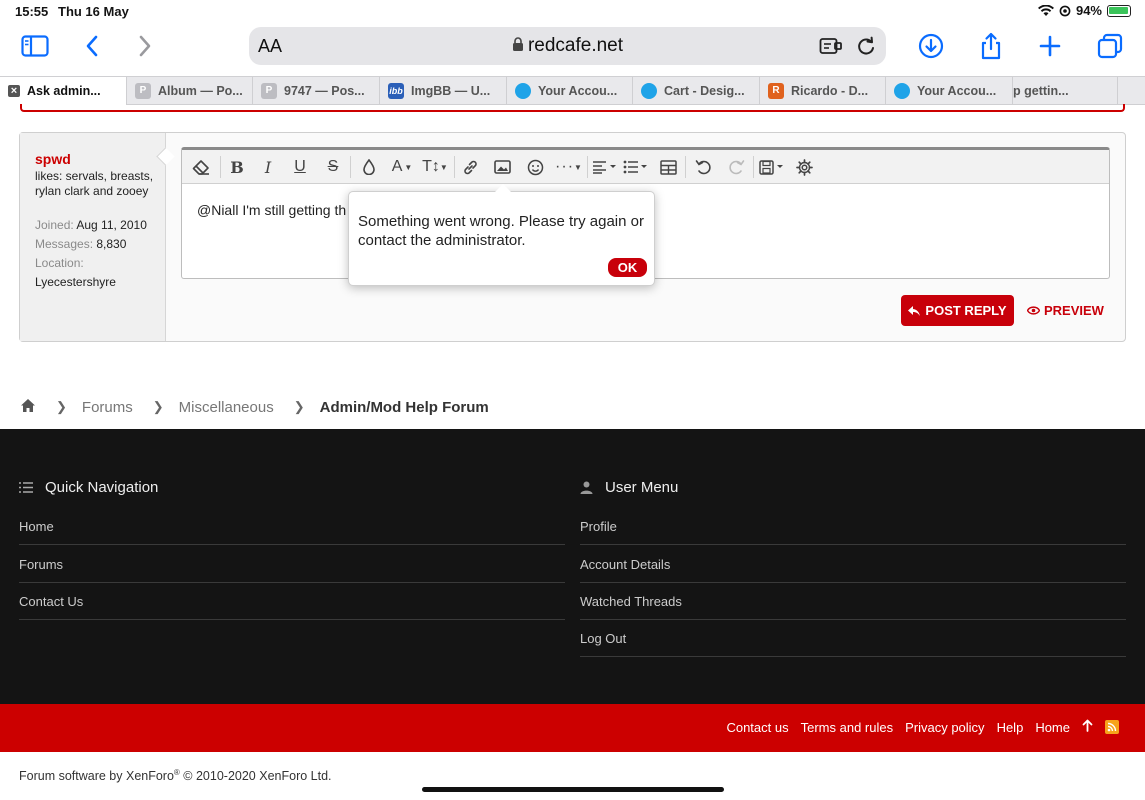  Describe the element at coordinates (292, 564) in the screenshot. I see `footer-link-forums: Forums` at that location.